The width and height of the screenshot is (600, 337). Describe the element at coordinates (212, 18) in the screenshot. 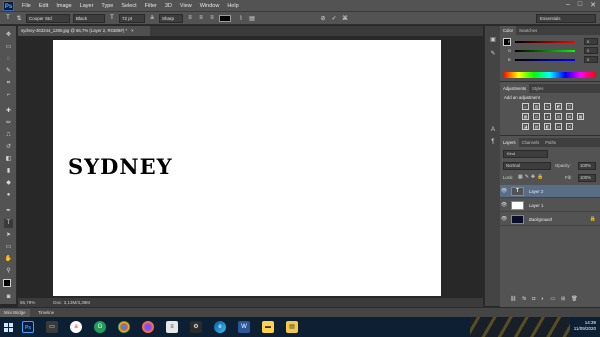

I see `align-right-icon: ≡` at that location.